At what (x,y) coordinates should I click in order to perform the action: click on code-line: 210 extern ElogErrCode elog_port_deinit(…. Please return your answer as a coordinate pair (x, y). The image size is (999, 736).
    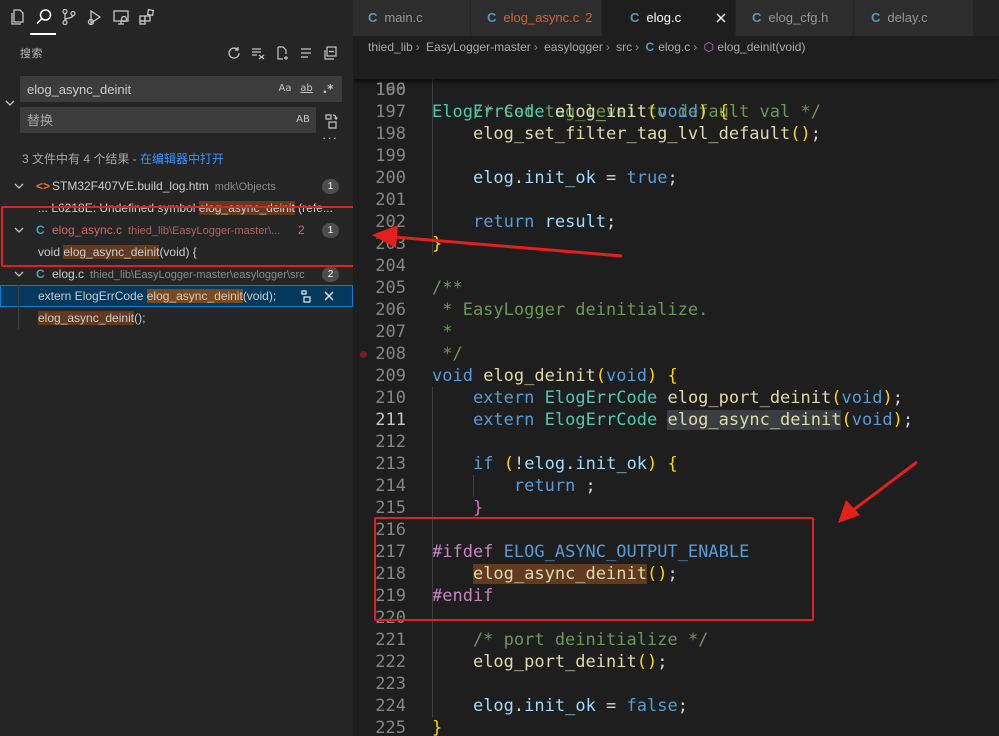
    Looking at the image, I should click on (676, 398).